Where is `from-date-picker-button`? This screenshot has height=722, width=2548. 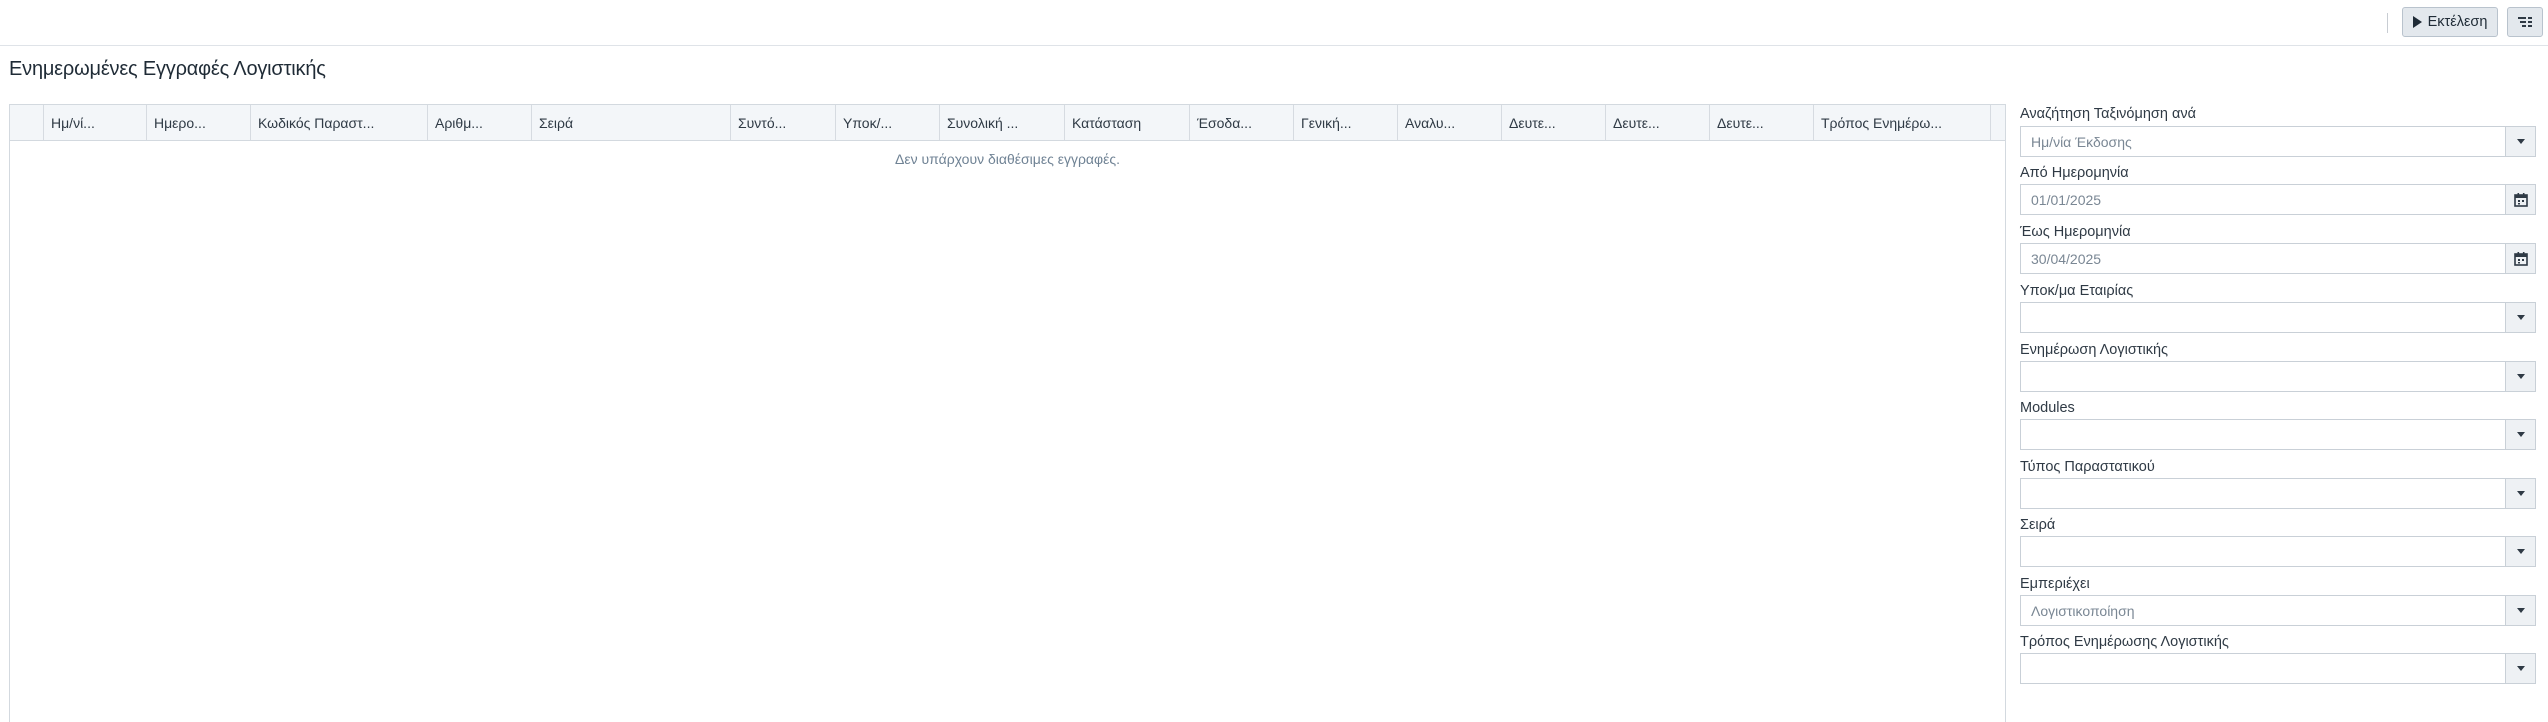
from-date-picker-button is located at coordinates (2520, 199).